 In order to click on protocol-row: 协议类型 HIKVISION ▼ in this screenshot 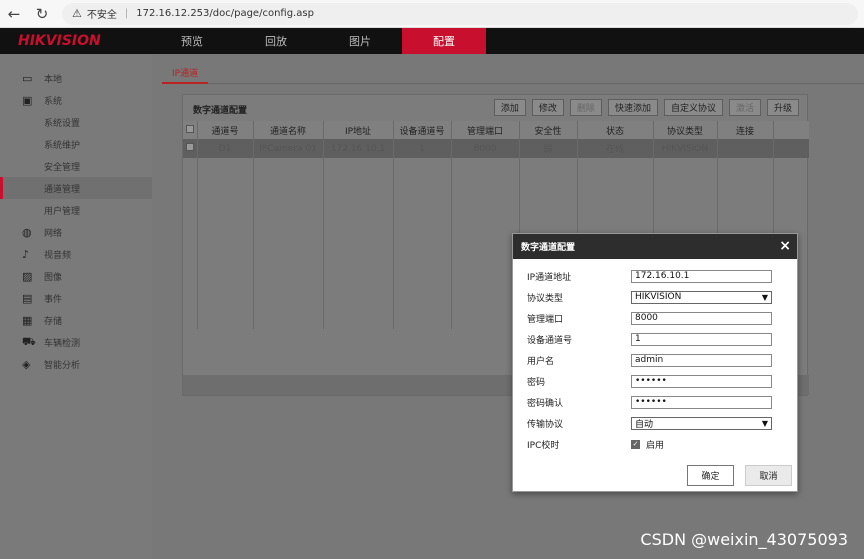, I will do `click(649, 297)`.